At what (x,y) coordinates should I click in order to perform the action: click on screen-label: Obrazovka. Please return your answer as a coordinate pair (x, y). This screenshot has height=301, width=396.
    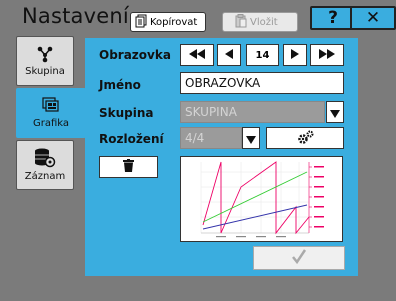
    Looking at the image, I should click on (135, 55).